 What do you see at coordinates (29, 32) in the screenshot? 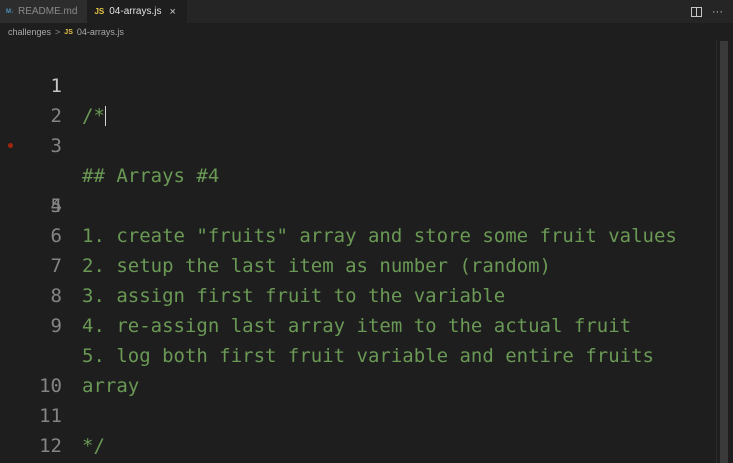
I see `breadcrumb-folder: challenges` at bounding box center [29, 32].